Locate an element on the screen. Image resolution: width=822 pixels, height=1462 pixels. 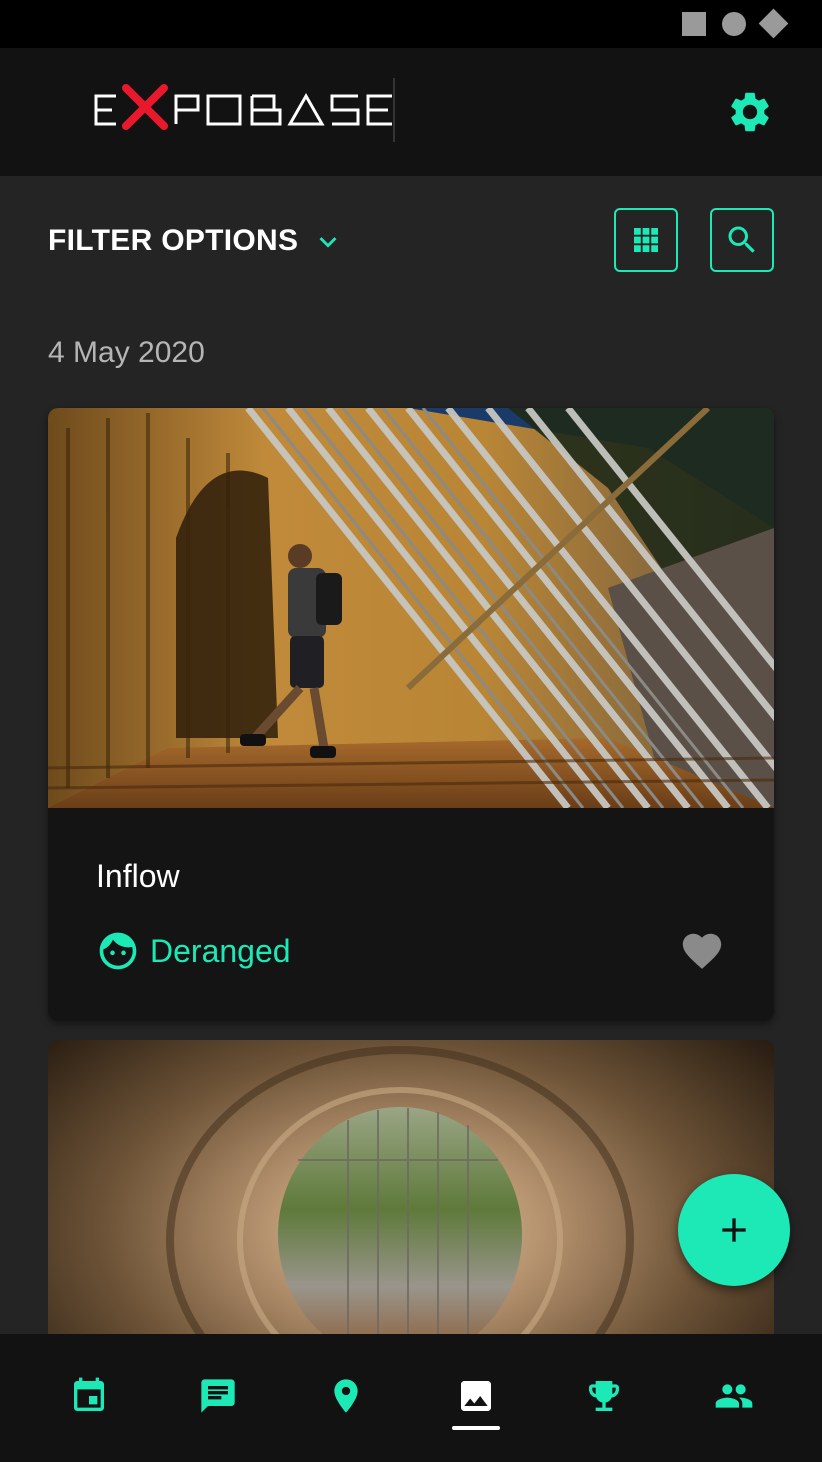
filter-bar: FILTER OPTIONS is located at coordinates (411, 241).